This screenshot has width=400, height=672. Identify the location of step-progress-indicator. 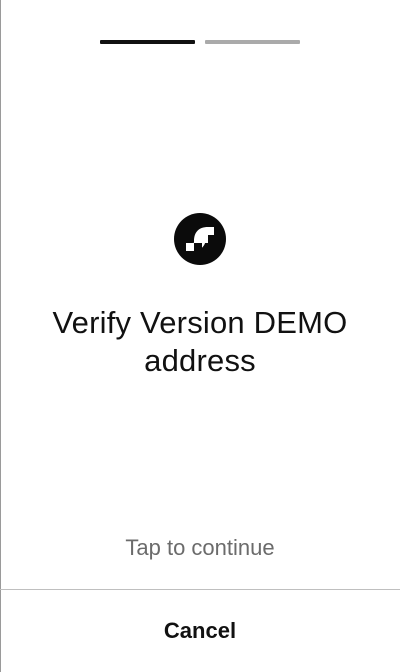
(200, 42).